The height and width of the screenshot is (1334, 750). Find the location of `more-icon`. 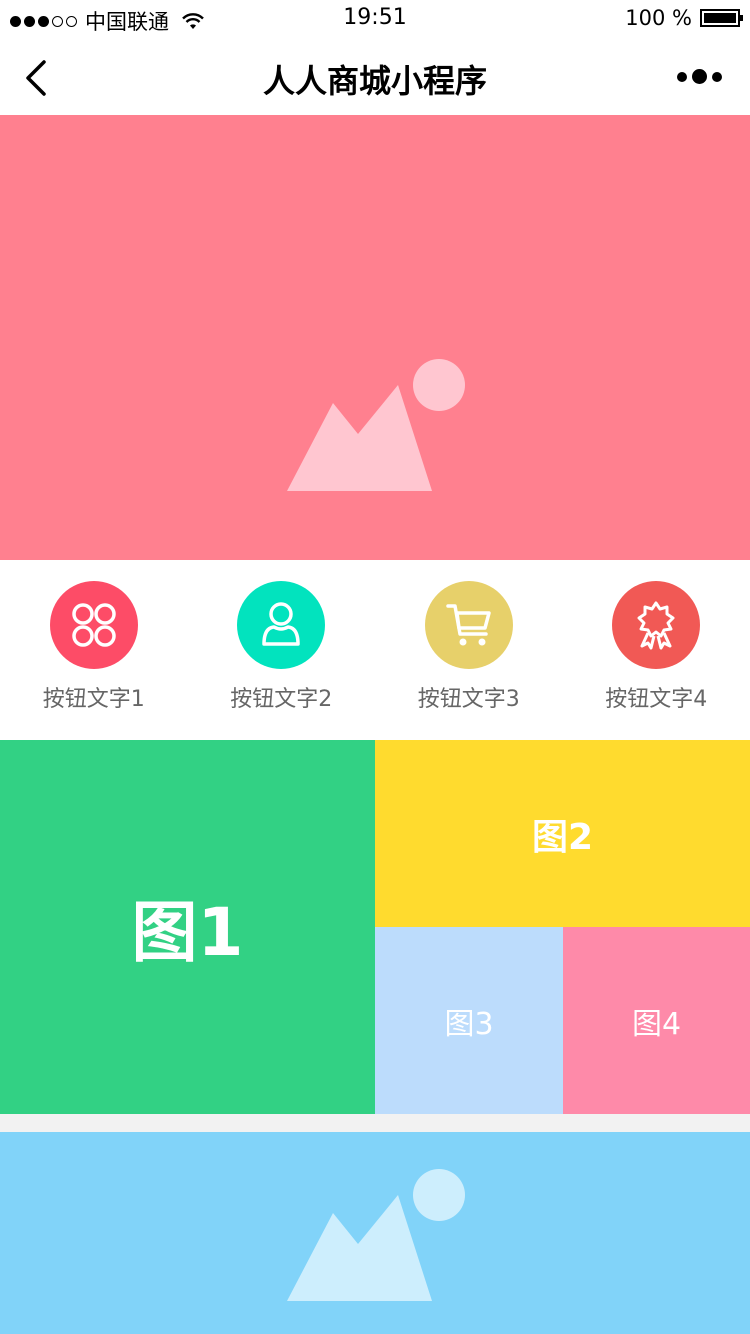

more-icon is located at coordinates (699, 76).